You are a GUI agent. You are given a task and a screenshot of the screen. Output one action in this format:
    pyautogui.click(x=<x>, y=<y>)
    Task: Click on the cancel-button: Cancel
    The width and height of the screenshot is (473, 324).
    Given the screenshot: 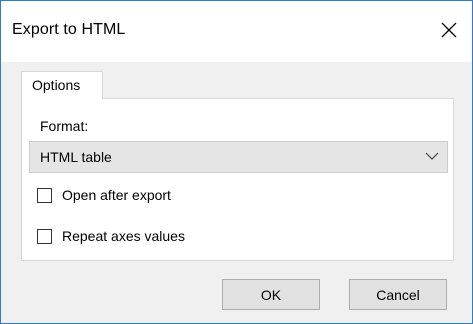 What is the action you would take?
    pyautogui.click(x=398, y=294)
    